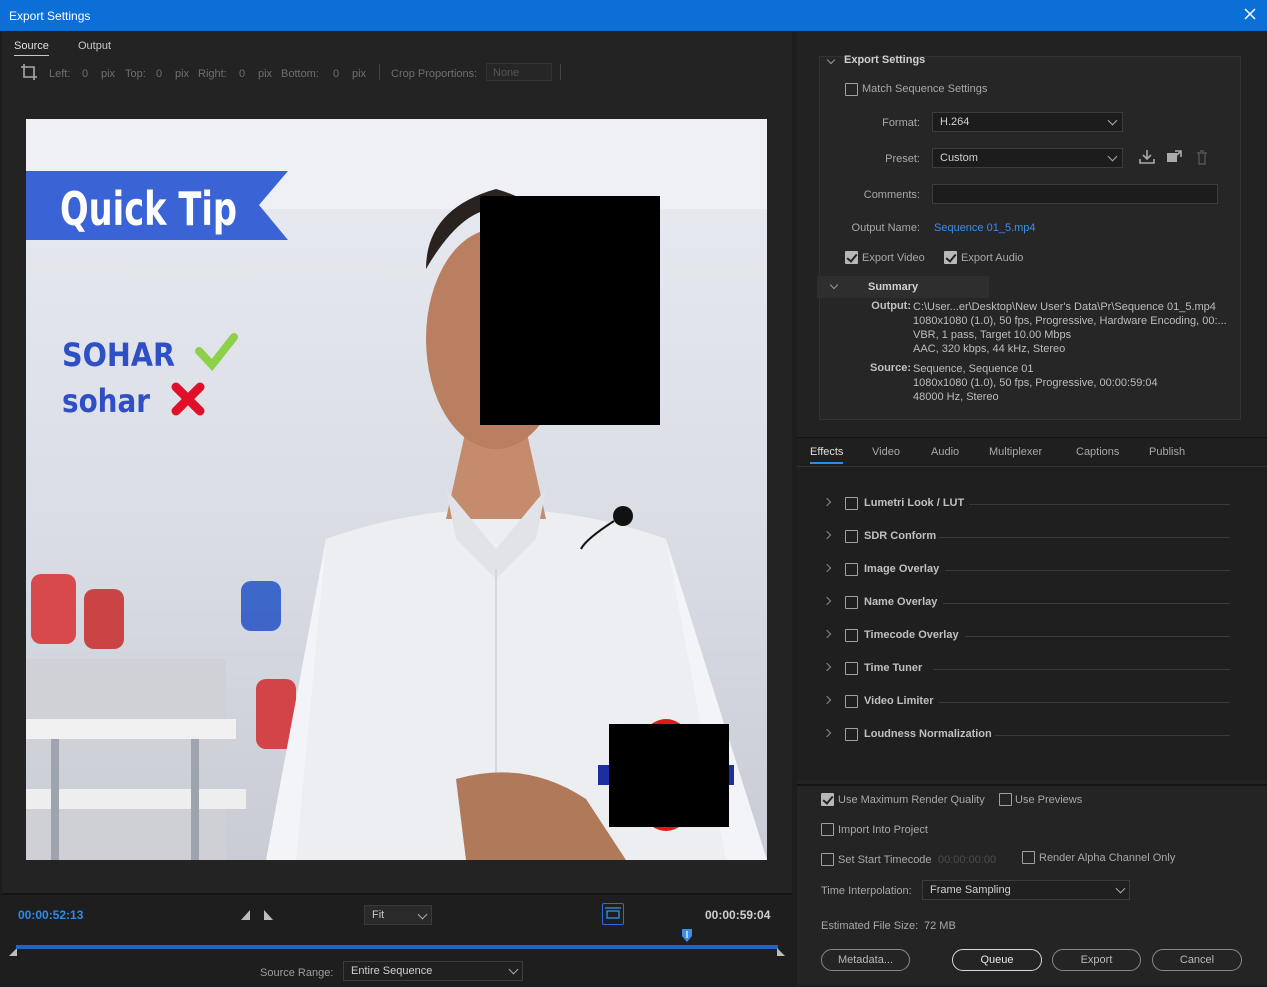  What do you see at coordinates (831, 60) in the screenshot?
I see `collapse-chevron-icon` at bounding box center [831, 60].